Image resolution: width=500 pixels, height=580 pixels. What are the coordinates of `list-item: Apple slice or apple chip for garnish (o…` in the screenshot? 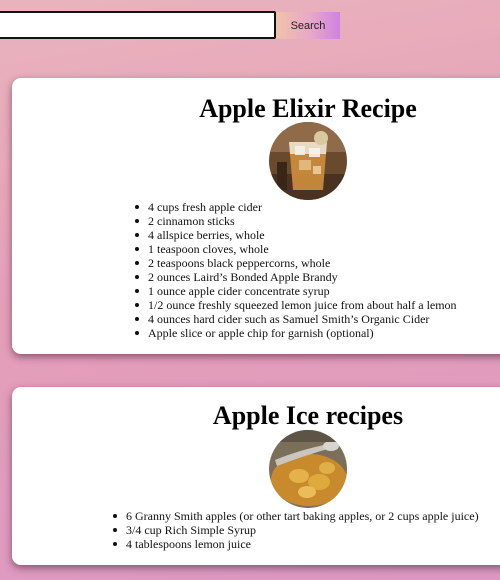 It's located at (296, 333).